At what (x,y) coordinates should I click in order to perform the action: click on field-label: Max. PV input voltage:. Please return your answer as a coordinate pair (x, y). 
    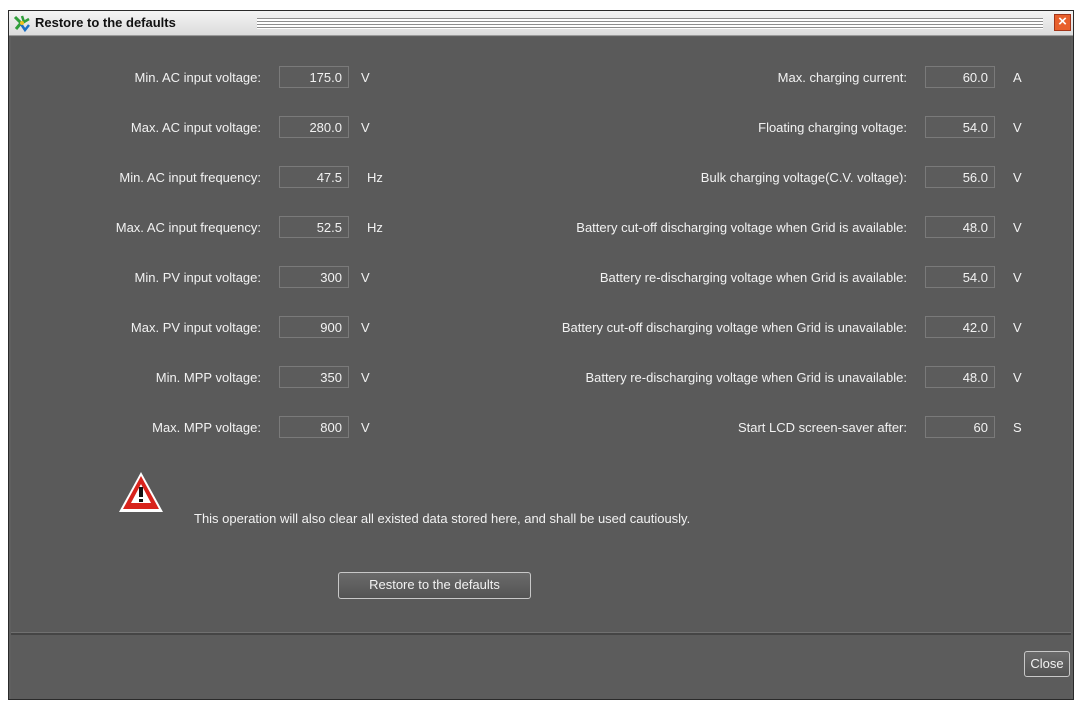
    Looking at the image, I should click on (195, 327).